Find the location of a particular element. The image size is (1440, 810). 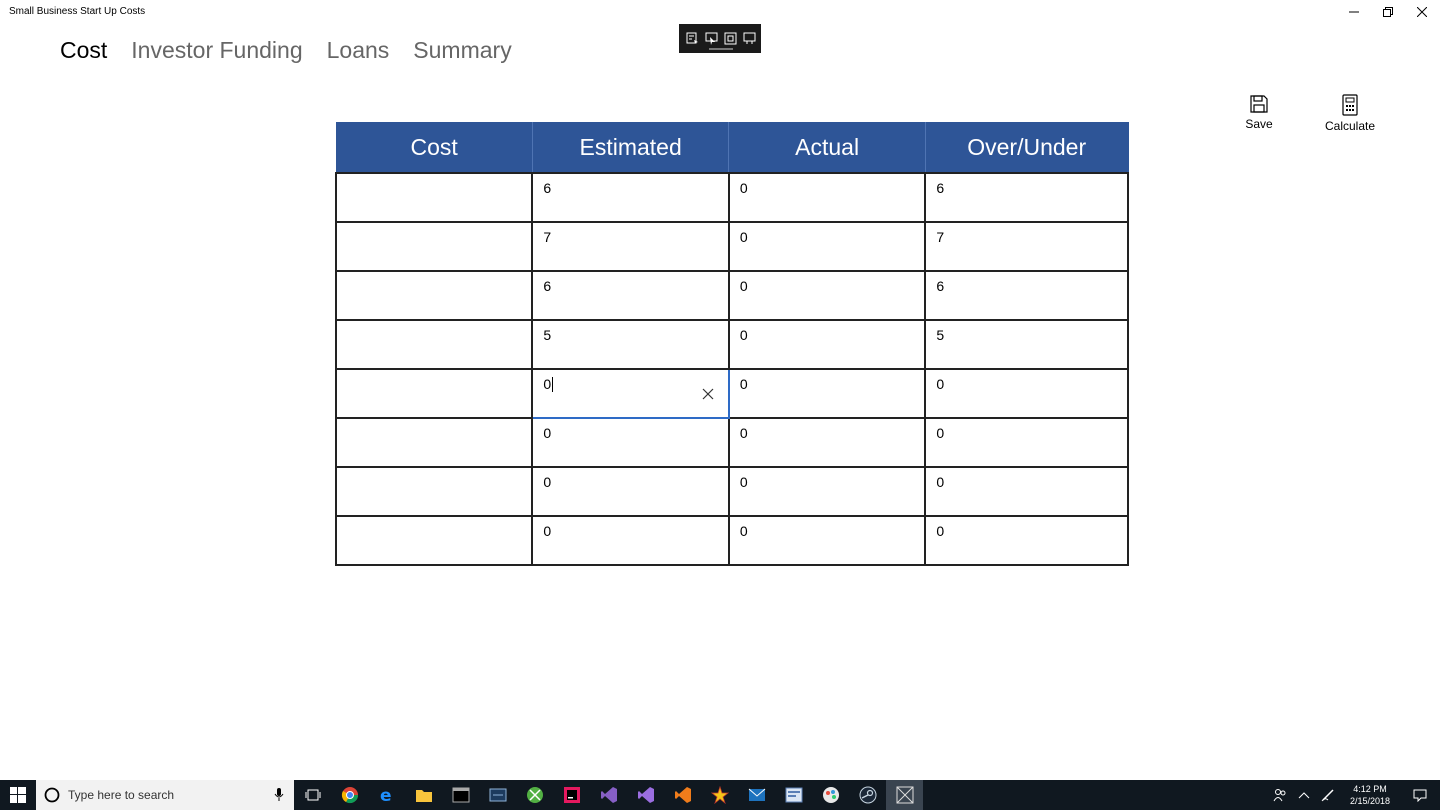

xbox-taskbar-button is located at coordinates (534, 795).